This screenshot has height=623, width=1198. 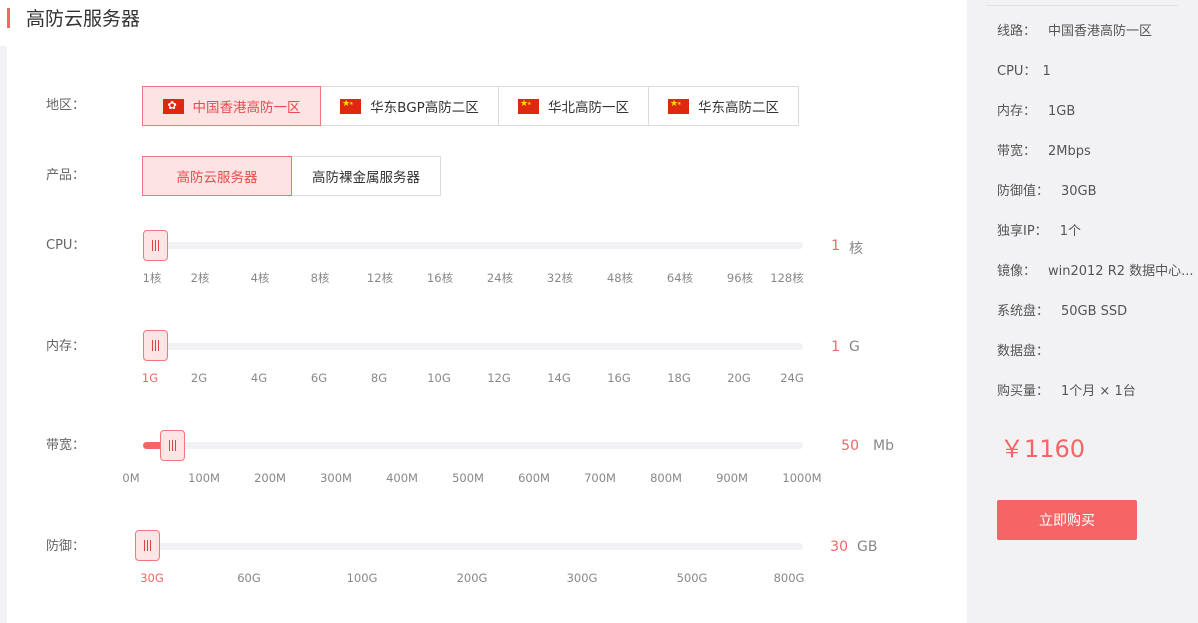 What do you see at coordinates (319, 378) in the screenshot?
I see `memory-tick: 6G` at bounding box center [319, 378].